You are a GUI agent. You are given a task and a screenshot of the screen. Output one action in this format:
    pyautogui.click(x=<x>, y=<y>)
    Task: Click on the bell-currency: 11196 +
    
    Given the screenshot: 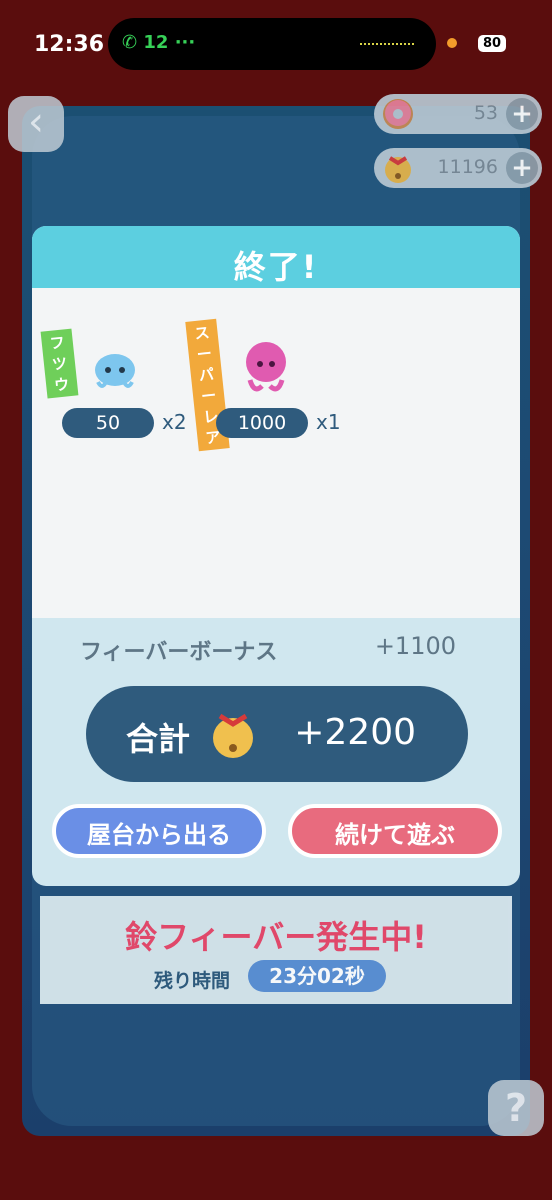 What is the action you would take?
    pyautogui.click(x=458, y=168)
    